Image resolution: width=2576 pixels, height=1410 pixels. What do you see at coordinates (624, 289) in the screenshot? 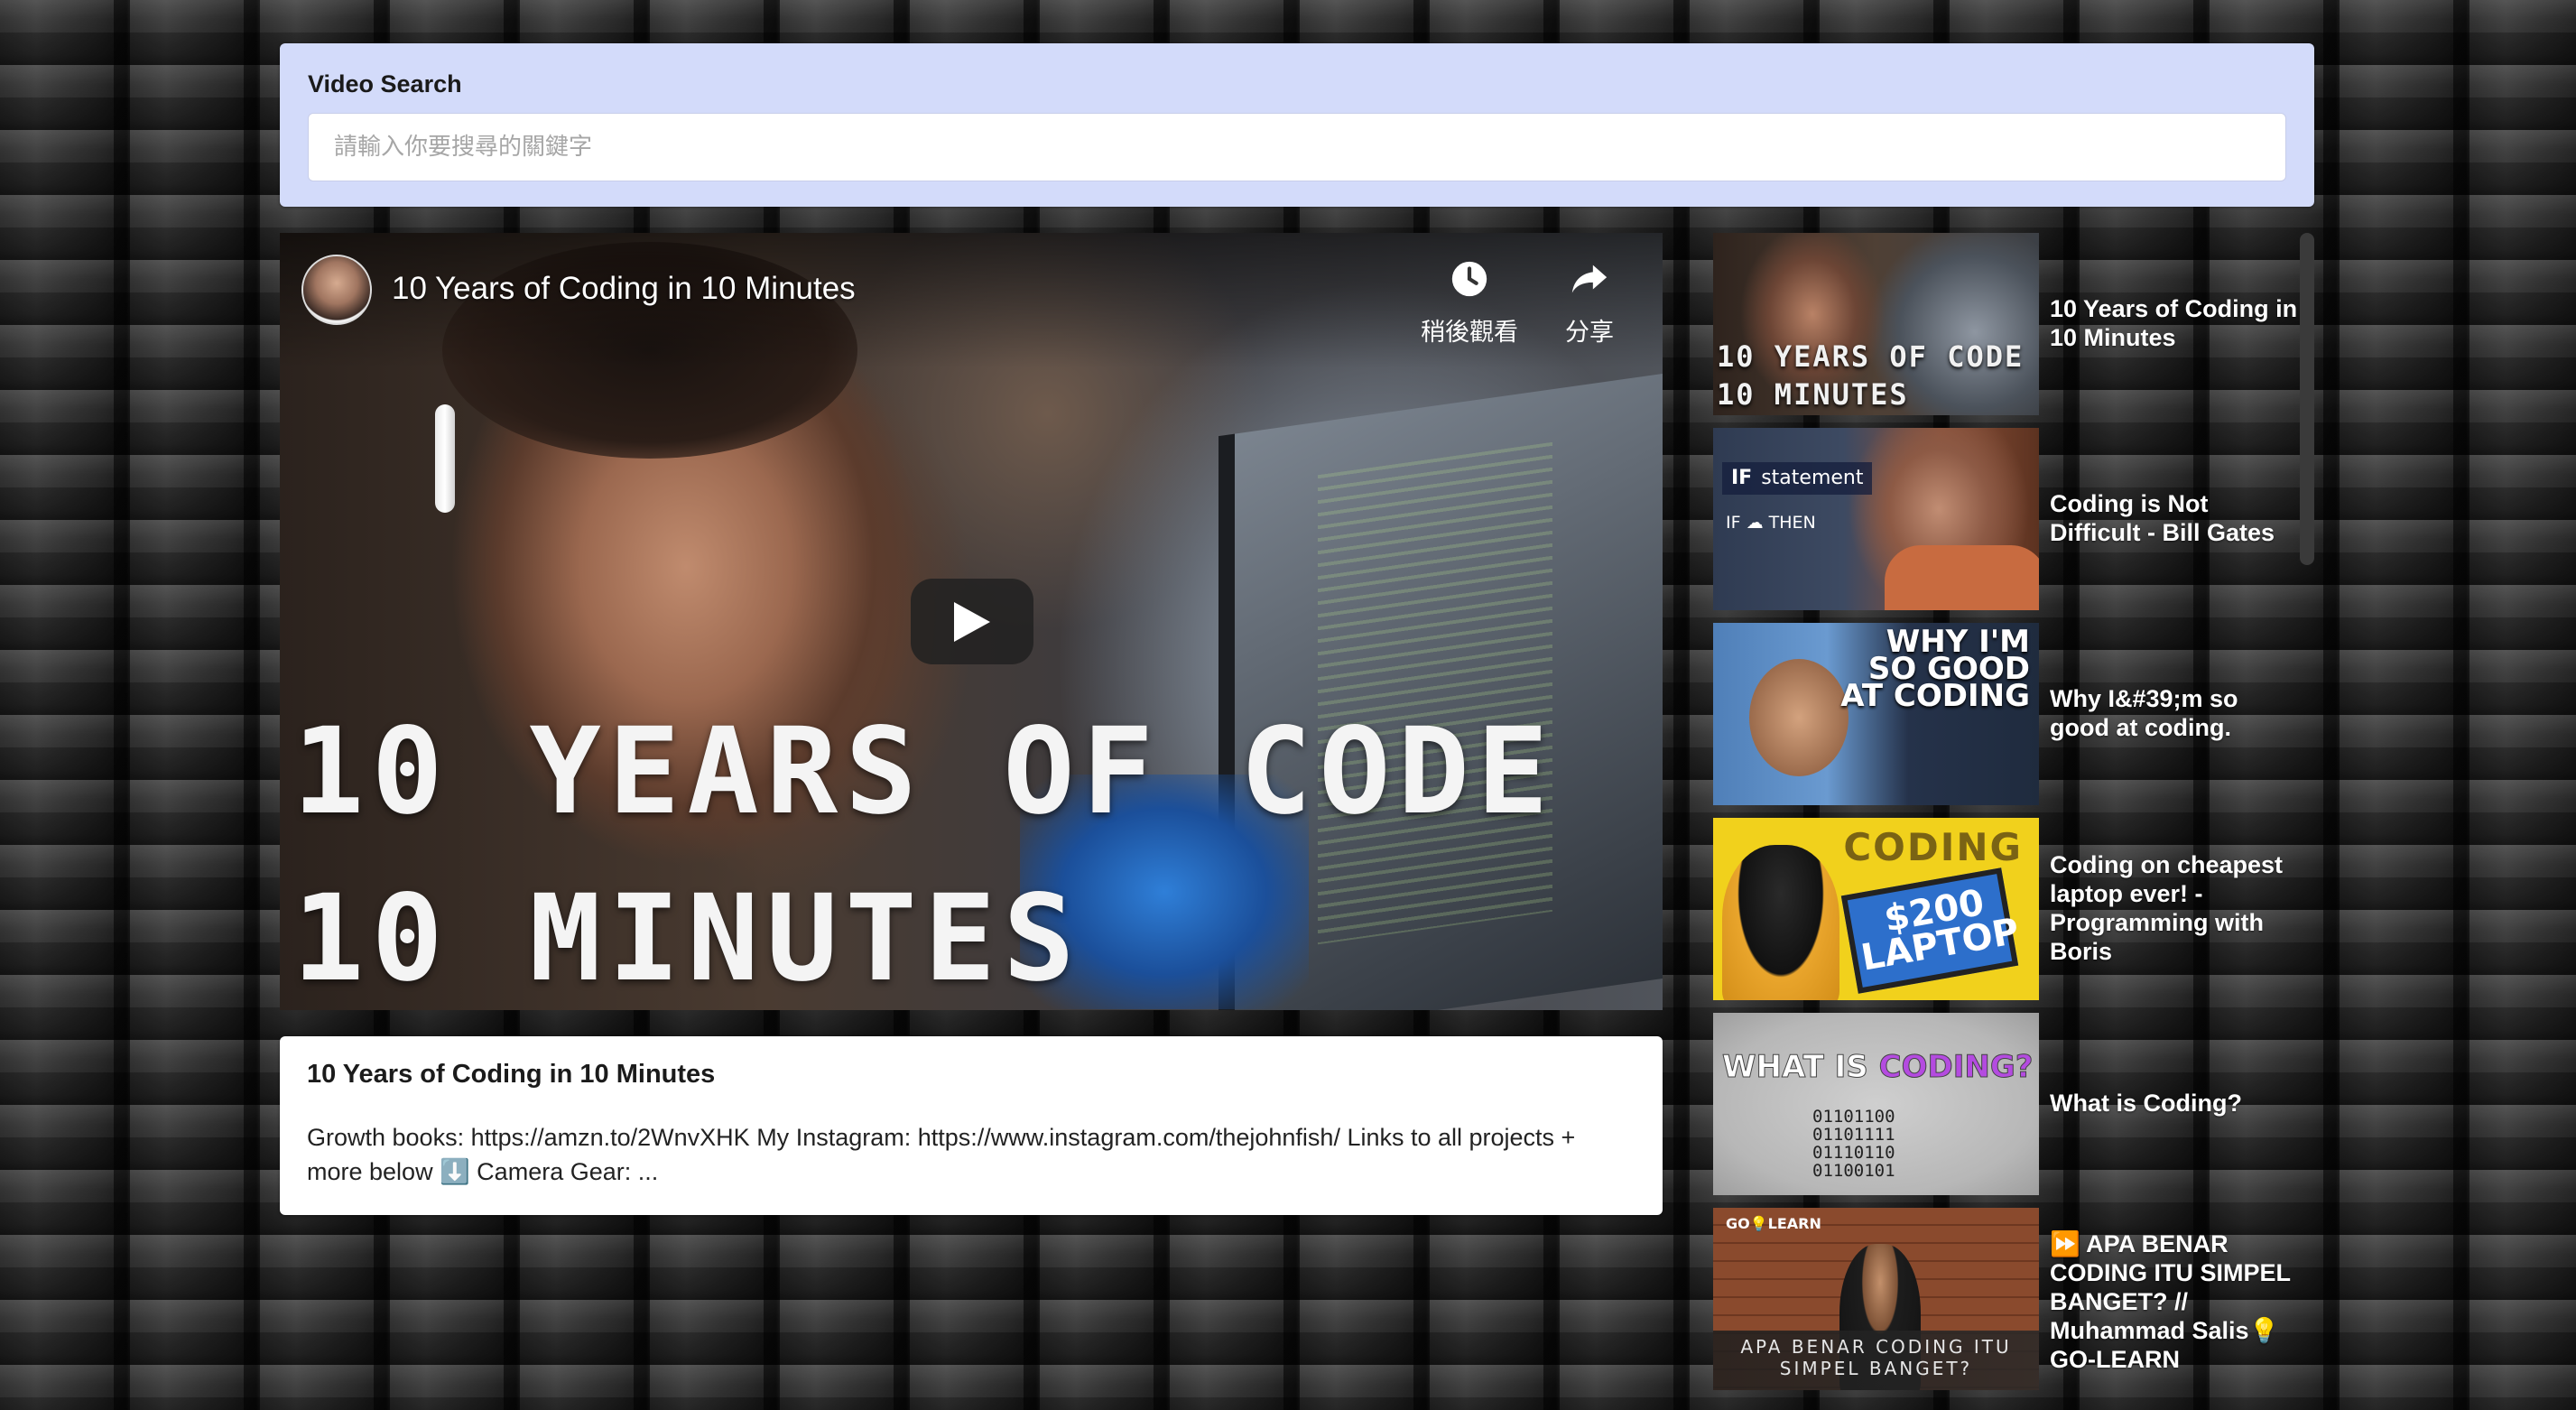
I see `player-title: 10 Years of Coding in 10 Minutes` at bounding box center [624, 289].